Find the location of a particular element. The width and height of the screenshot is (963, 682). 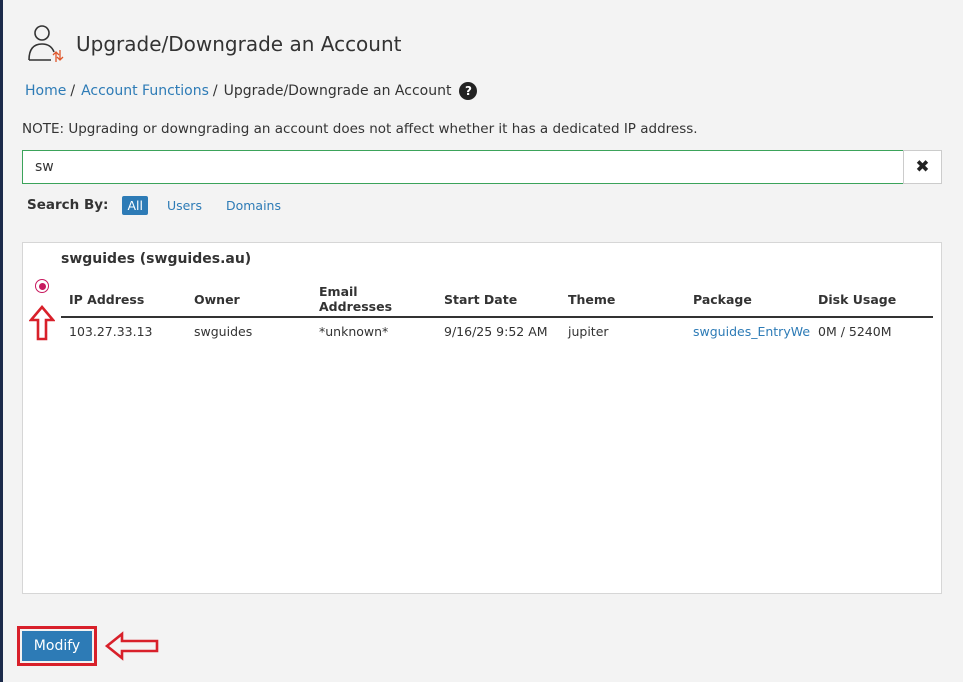

account-select-radio is located at coordinates (42, 286).